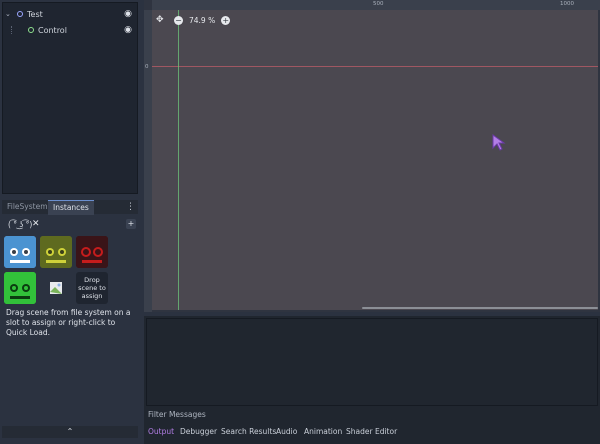  I want to click on ruler-mark-label: 500, so click(378, 4).